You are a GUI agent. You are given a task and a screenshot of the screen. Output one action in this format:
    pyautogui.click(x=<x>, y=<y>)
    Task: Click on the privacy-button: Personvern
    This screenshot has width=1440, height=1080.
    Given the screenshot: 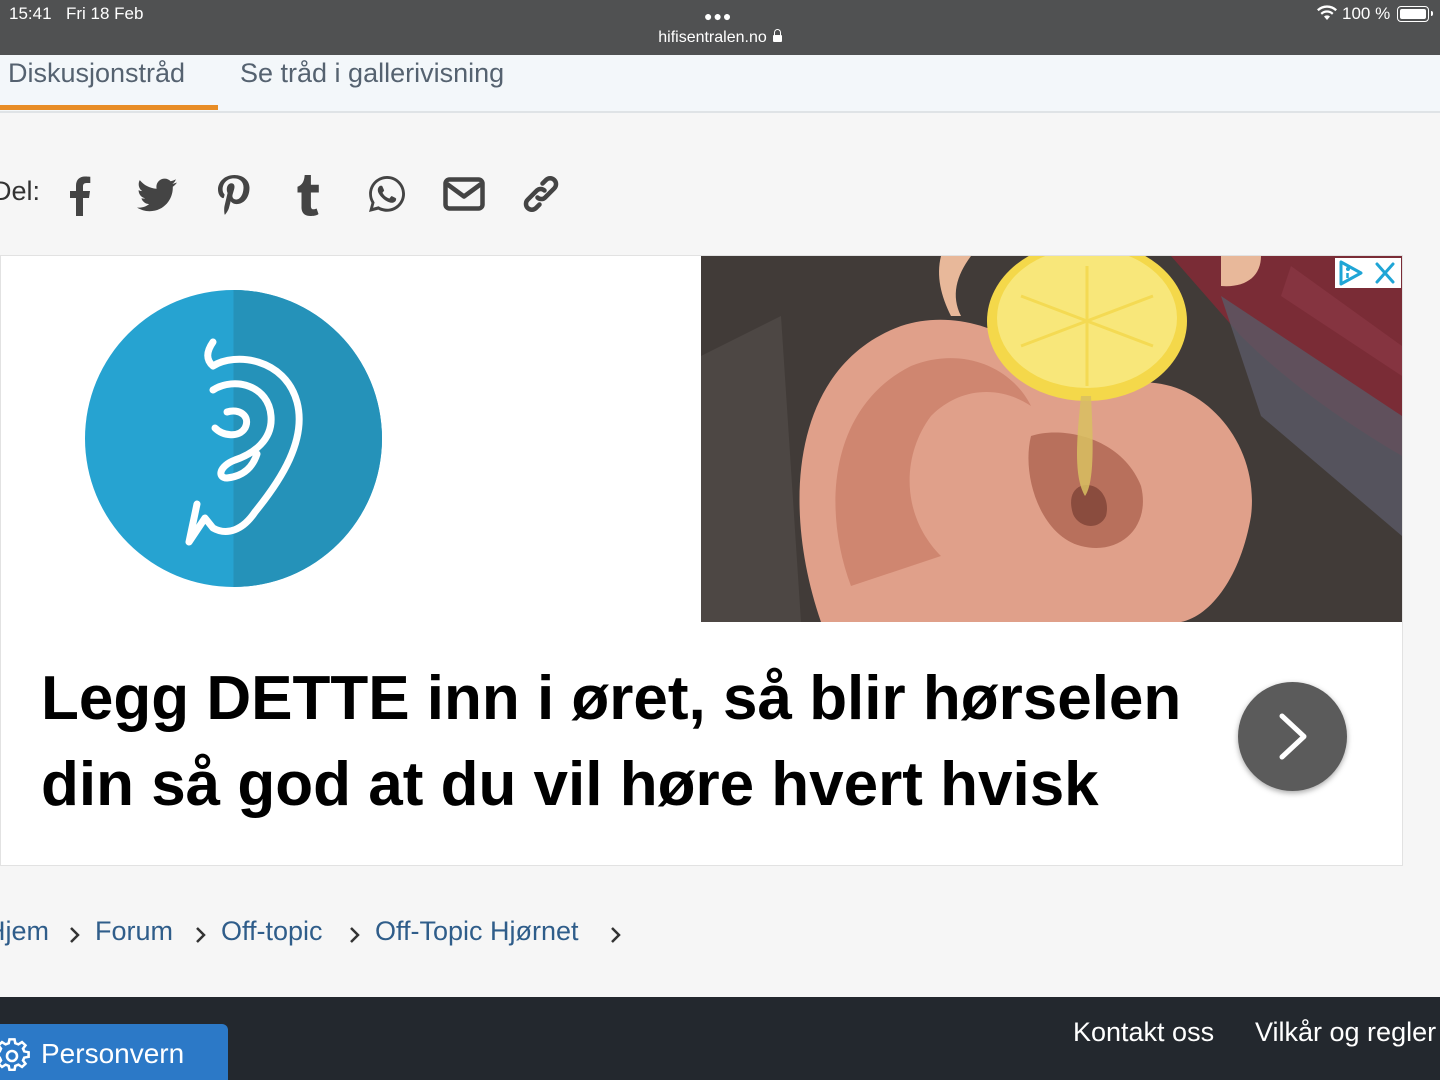 What is the action you would take?
    pyautogui.click(x=114, y=1052)
    